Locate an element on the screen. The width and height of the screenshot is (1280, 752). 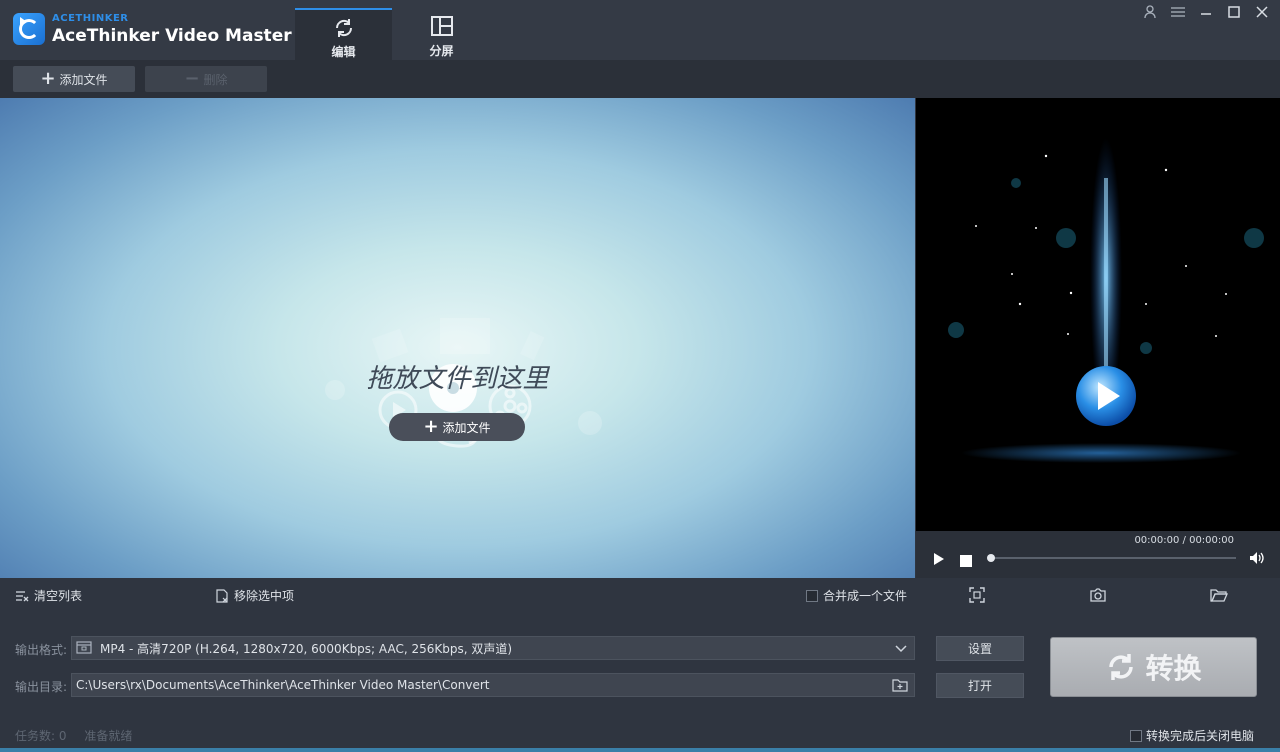
dropzone-add-file-button: + 添加文件 is located at coordinates (457, 427).